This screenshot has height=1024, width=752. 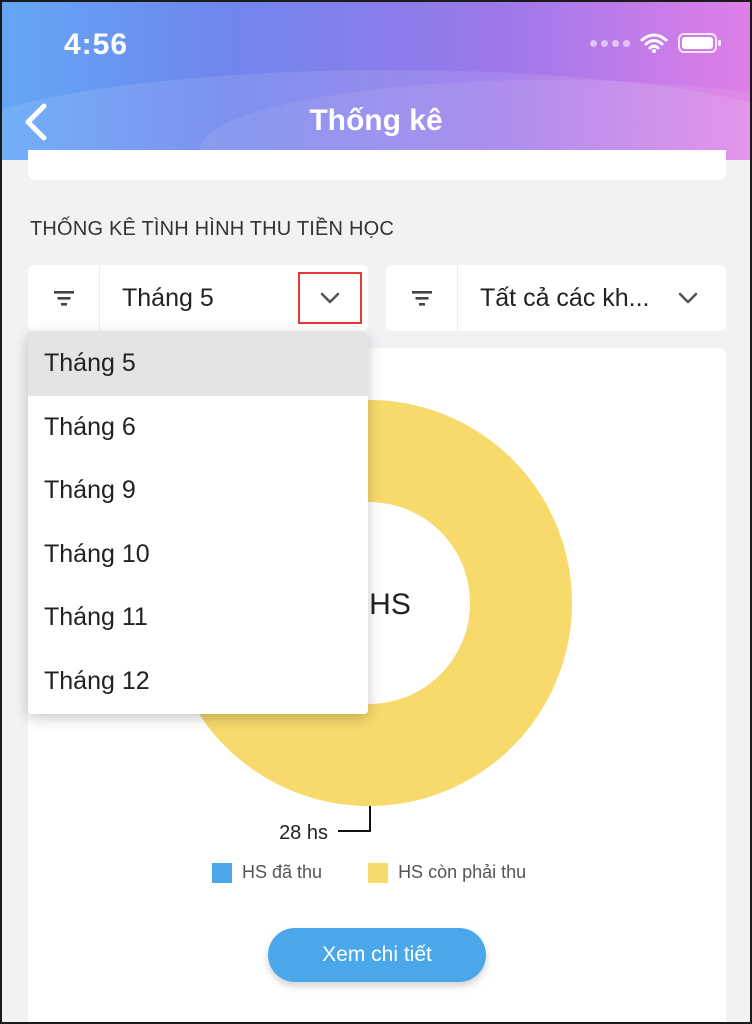 What do you see at coordinates (303, 833) in the screenshot?
I see `callout-label: 28 hs` at bounding box center [303, 833].